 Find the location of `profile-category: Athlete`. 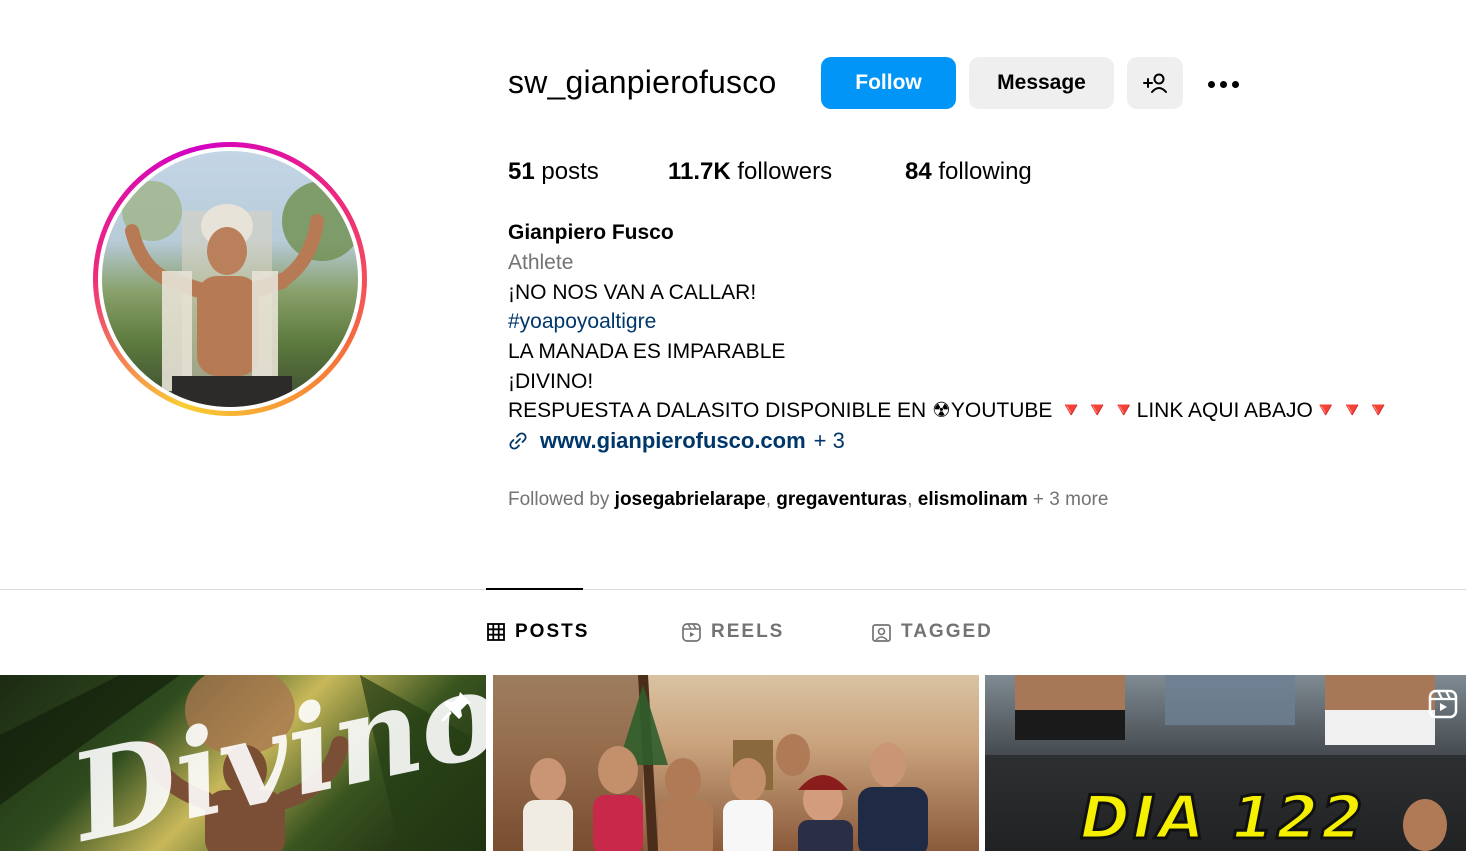

profile-category: Athlete is located at coordinates (541, 262).